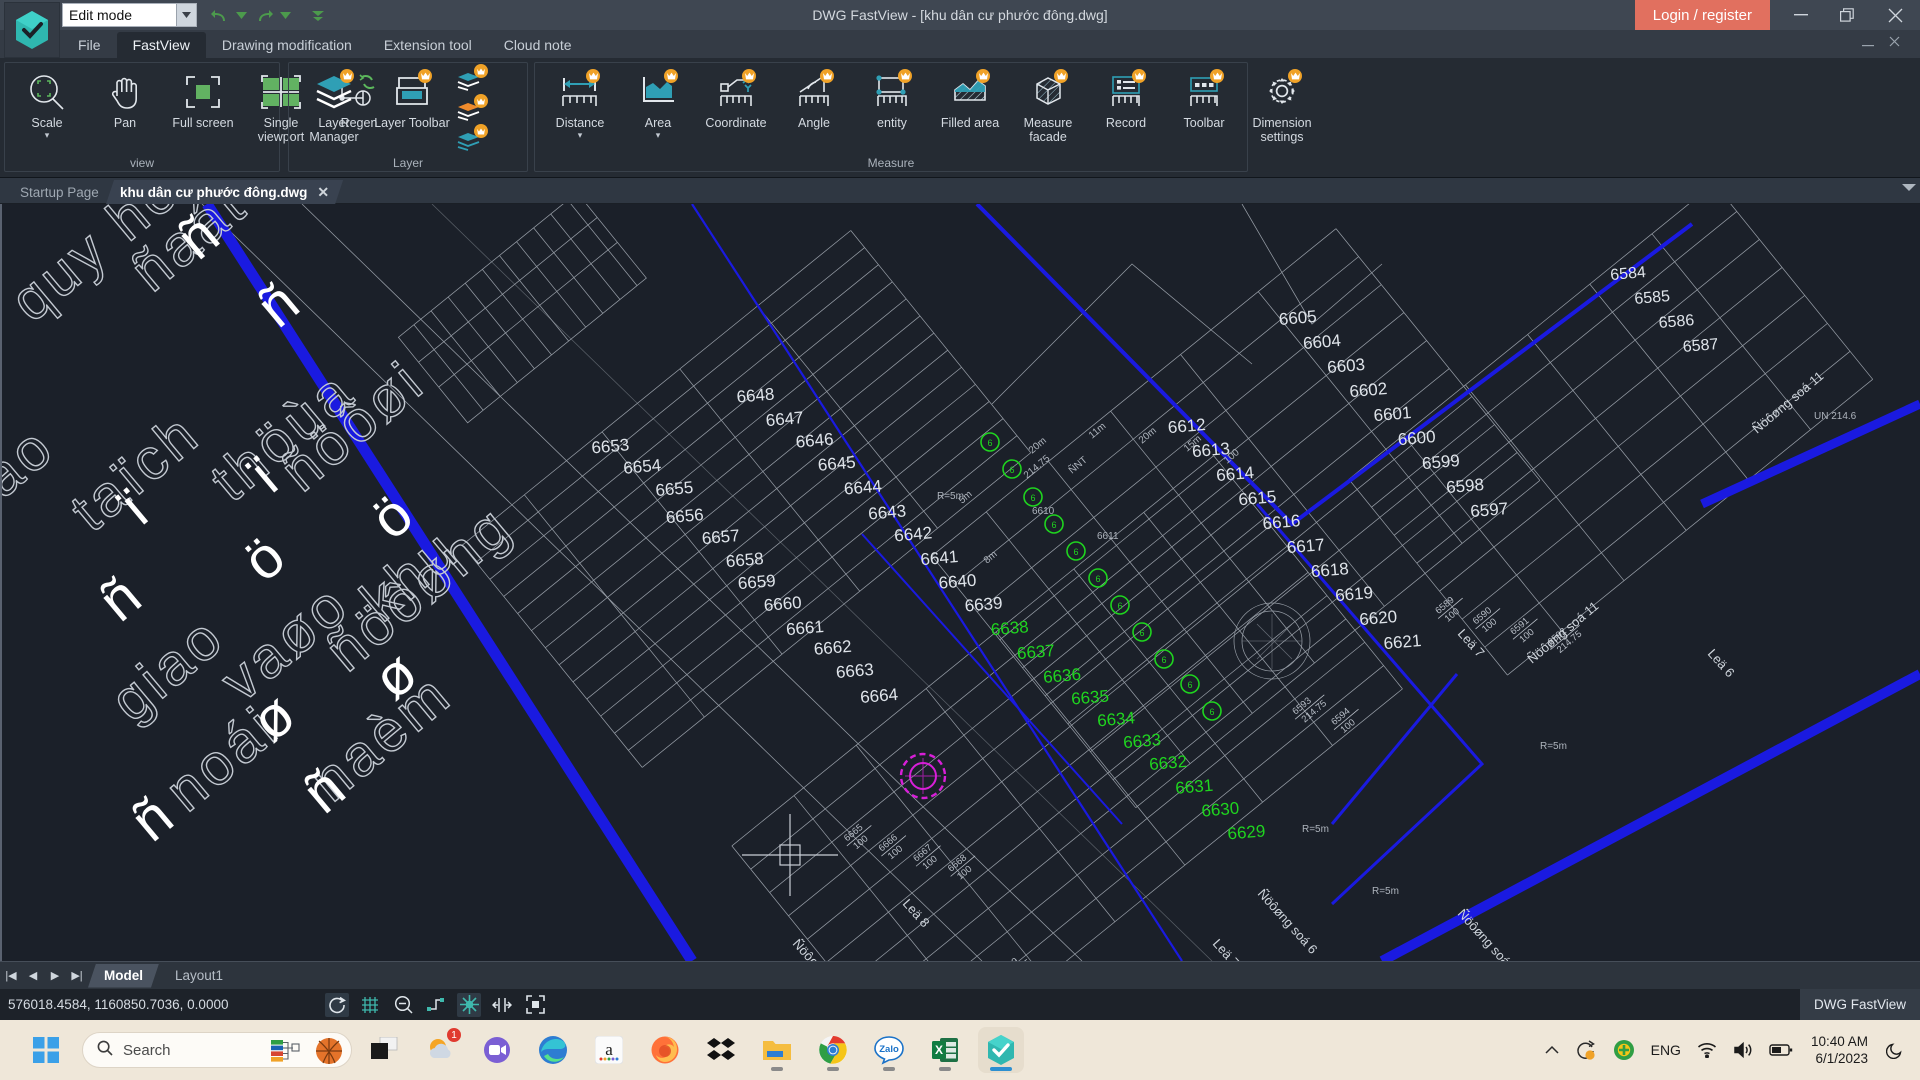  I want to click on doc-tab-startup-page: Startup Page, so click(59, 192).